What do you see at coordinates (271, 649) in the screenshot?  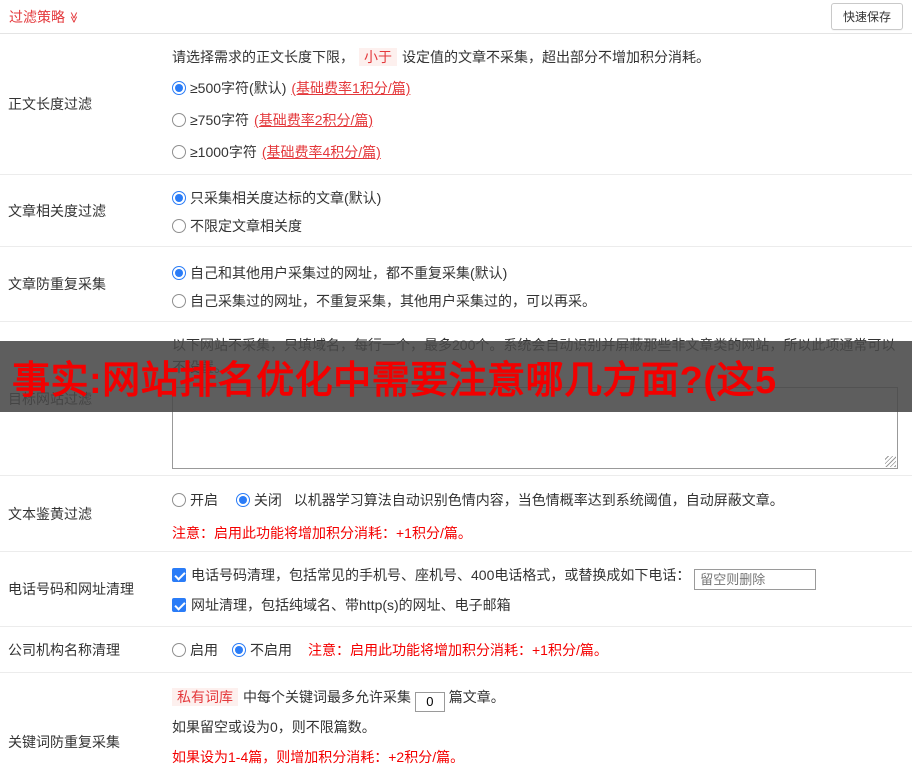 I see `option-label: 不启用` at bounding box center [271, 649].